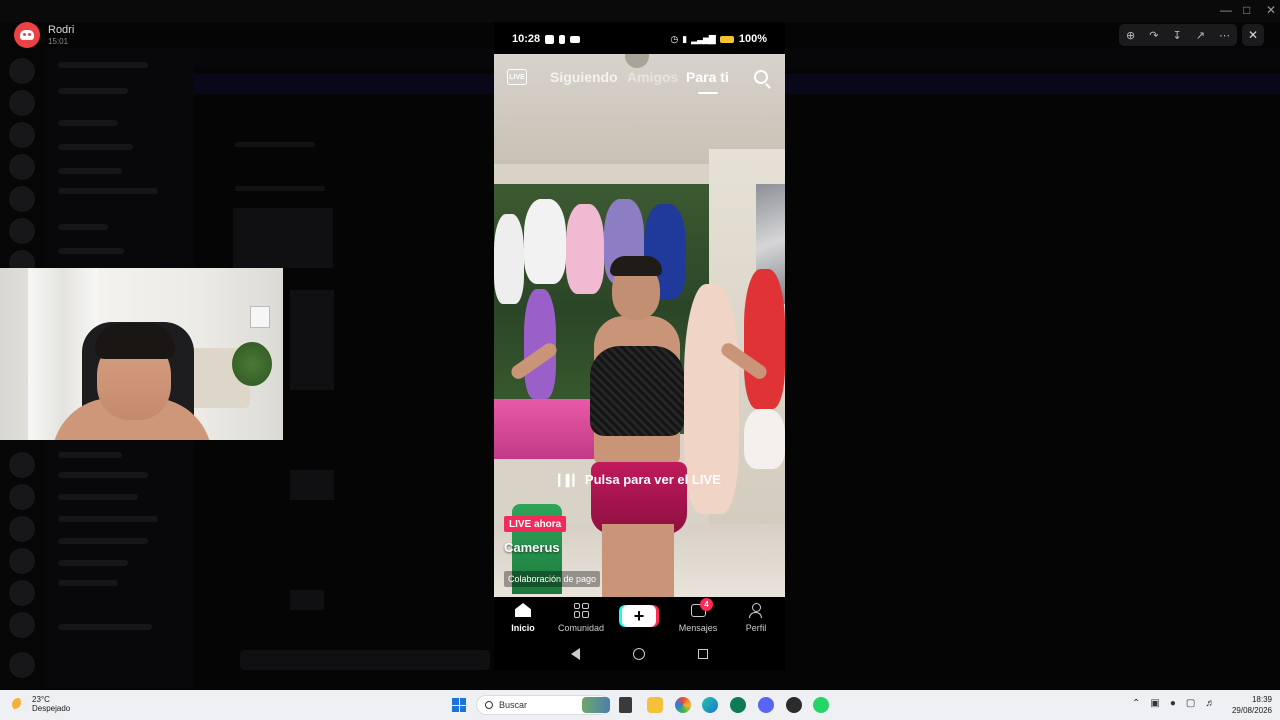  What do you see at coordinates (596, 705) in the screenshot?
I see `widget-thumbnail-icon` at bounding box center [596, 705].